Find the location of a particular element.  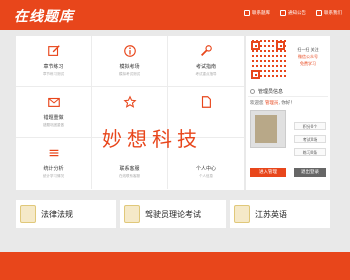

qr-caption-line: 免费学习 is located at coordinates (308, 63).